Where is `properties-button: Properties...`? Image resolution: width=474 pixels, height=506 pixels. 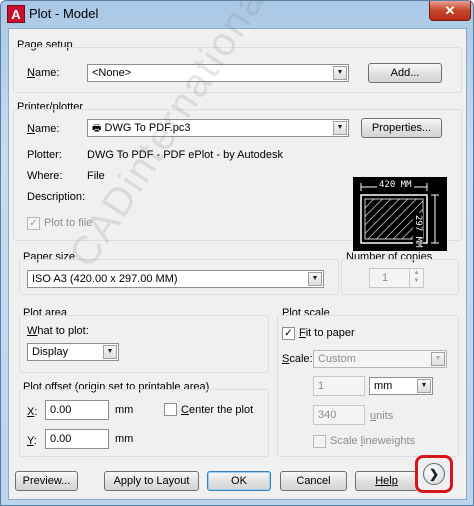
properties-button: Properties... is located at coordinates (401, 128).